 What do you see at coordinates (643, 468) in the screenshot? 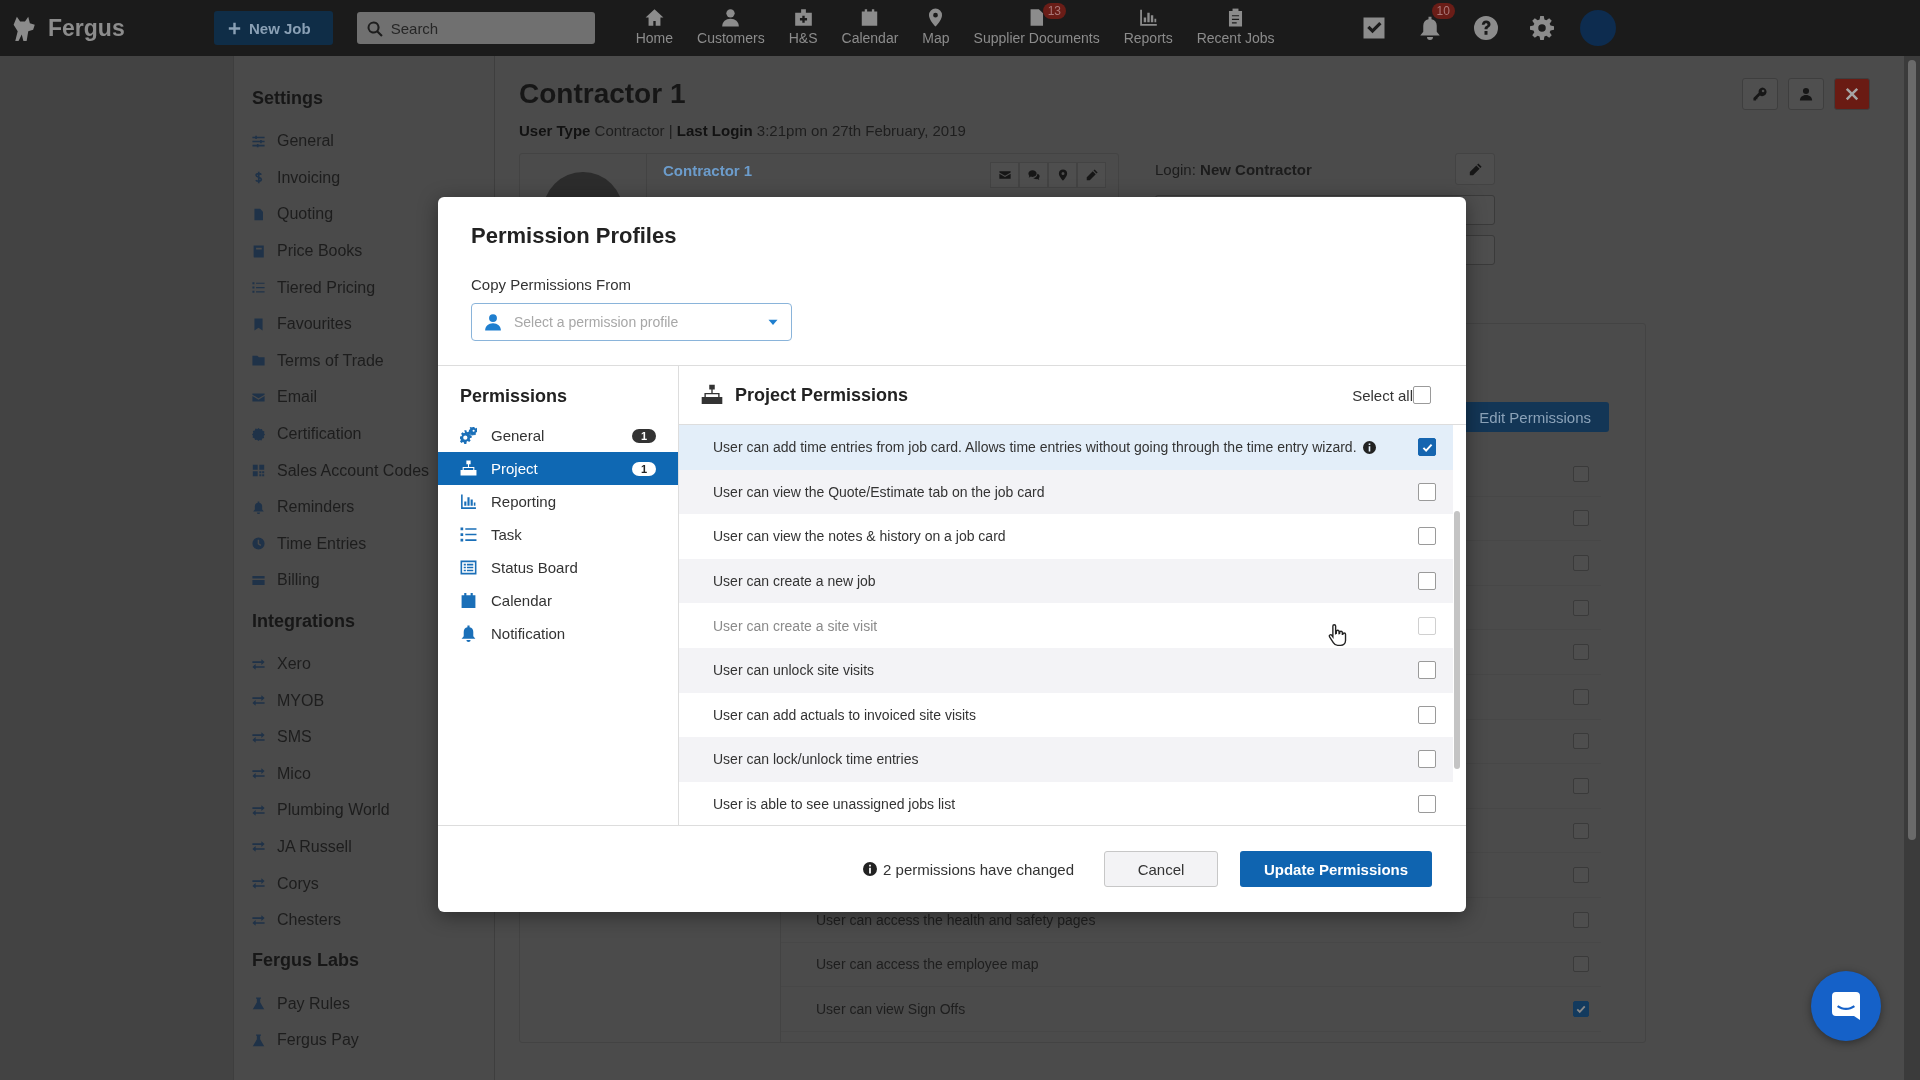
I see `count-badge: 1` at bounding box center [643, 468].